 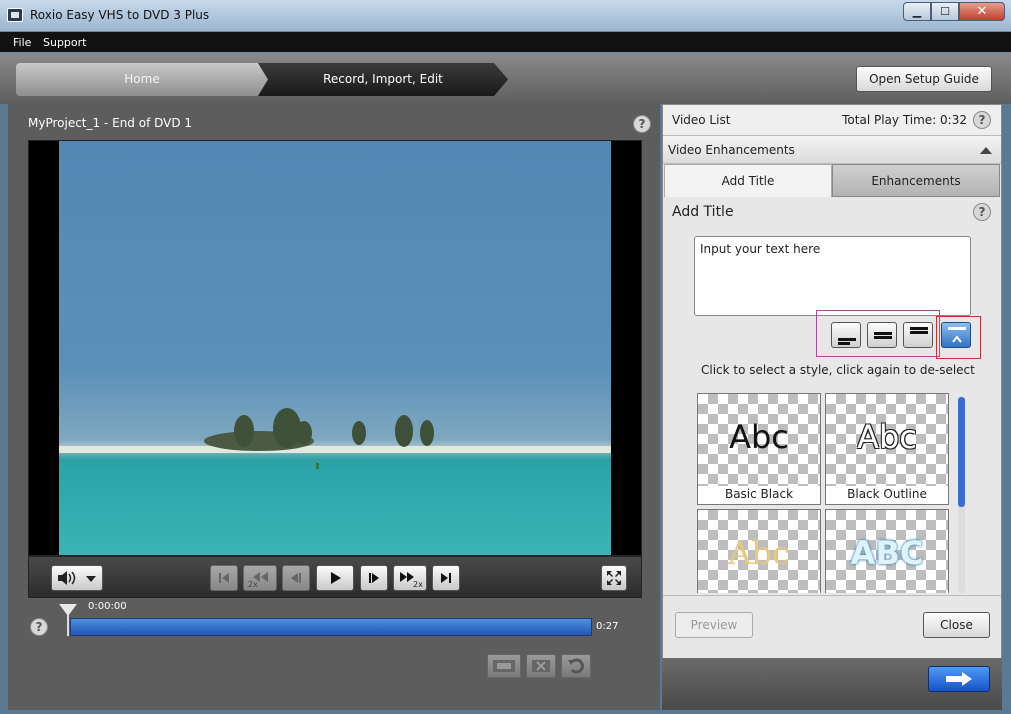 I want to click on fullscreen-icon, so click(x=614, y=578).